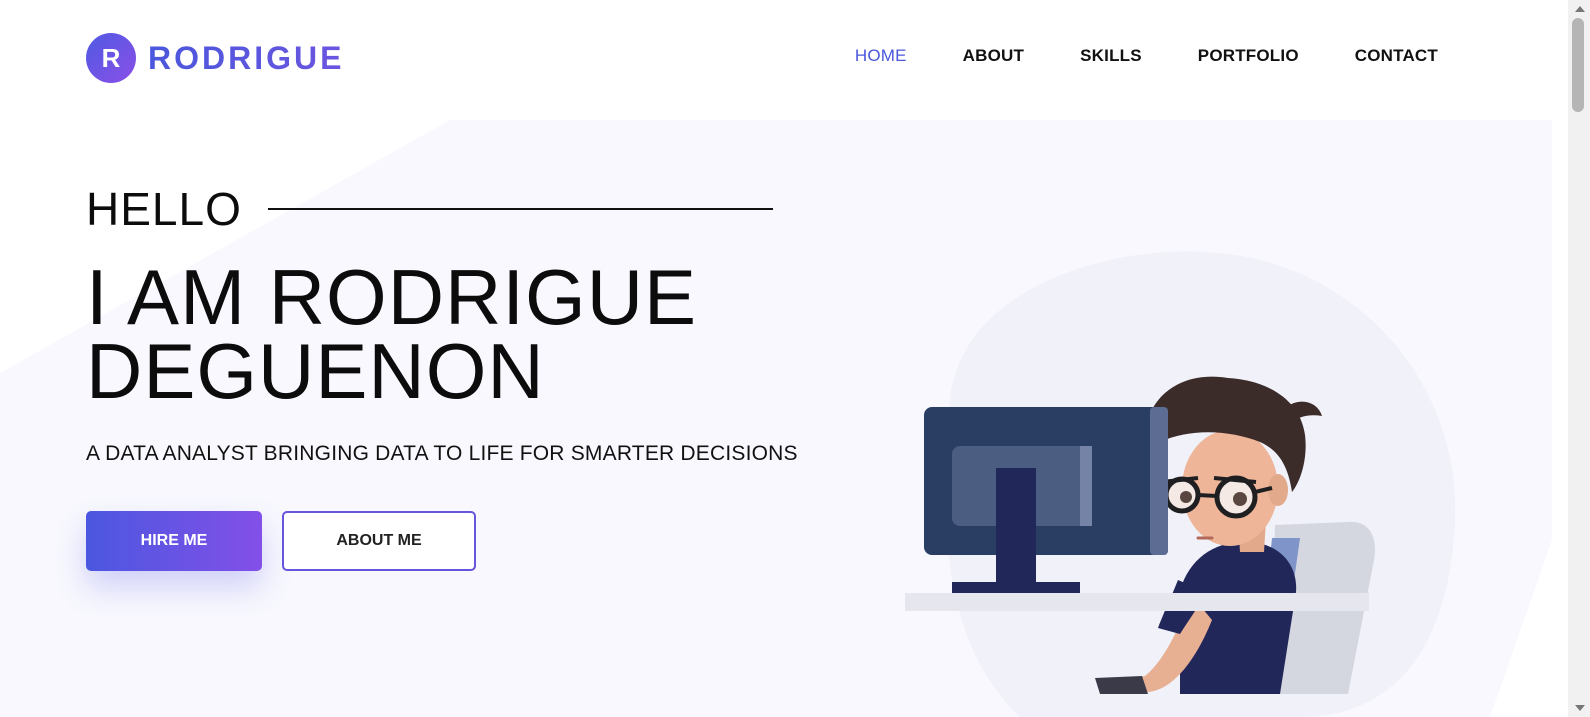  I want to click on hero-name: I AM RODRIGUE DEGUENON, so click(392, 334).